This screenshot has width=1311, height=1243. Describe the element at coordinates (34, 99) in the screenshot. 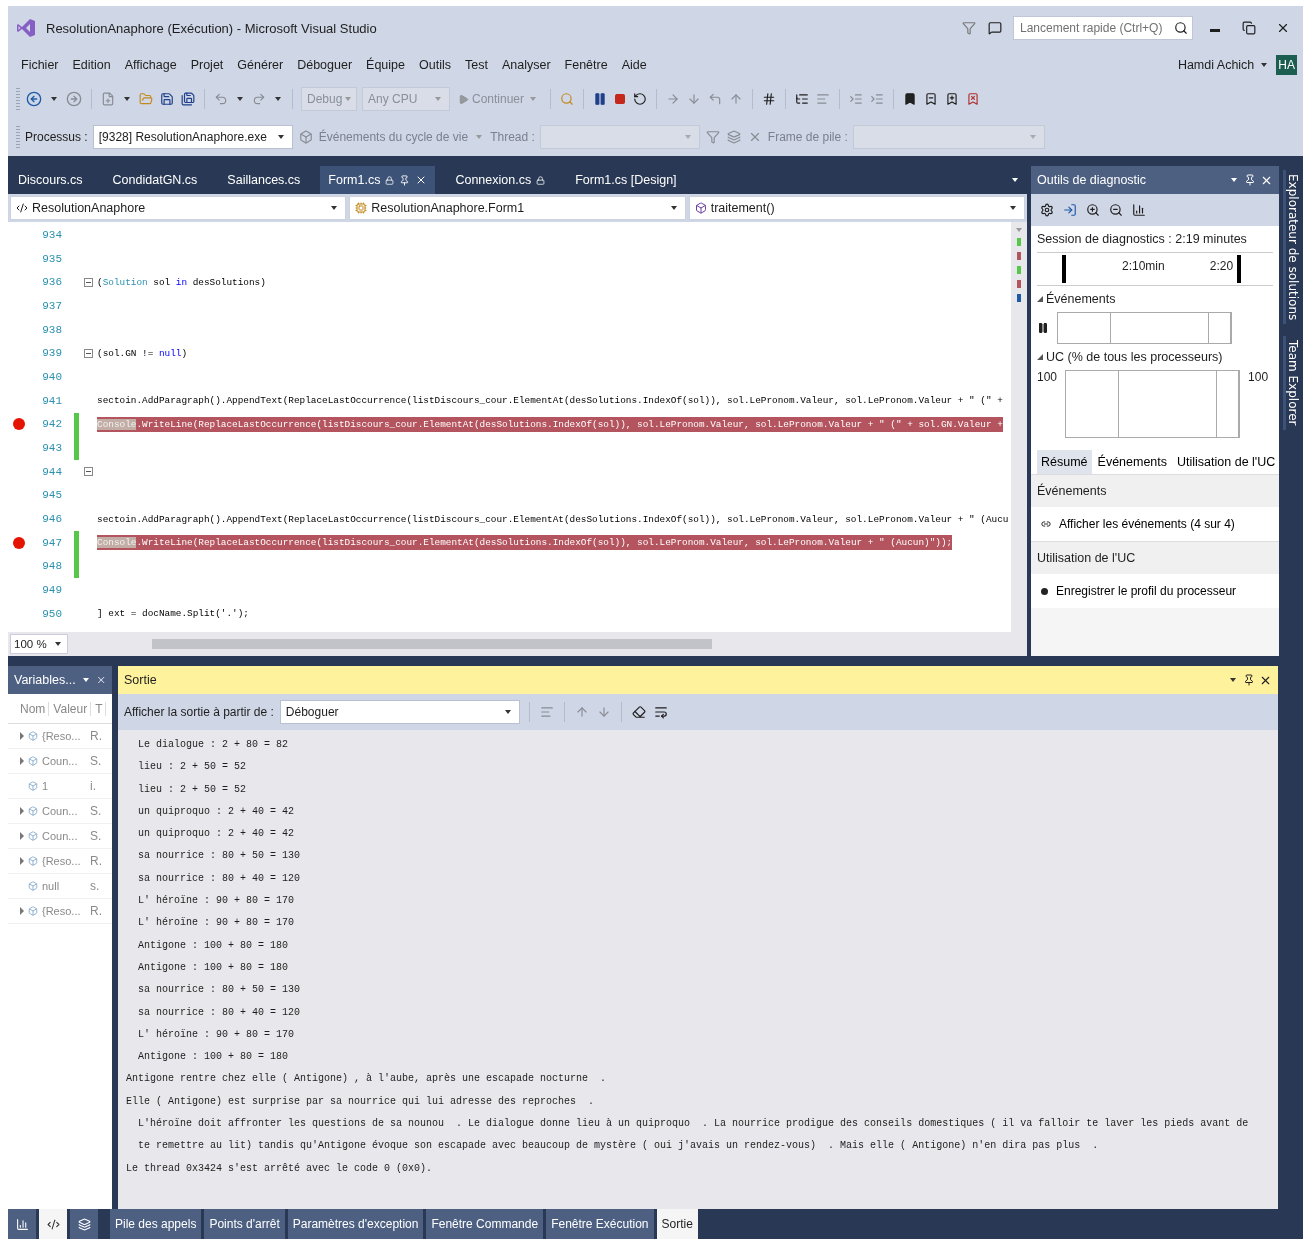

I see `back-icon` at that location.